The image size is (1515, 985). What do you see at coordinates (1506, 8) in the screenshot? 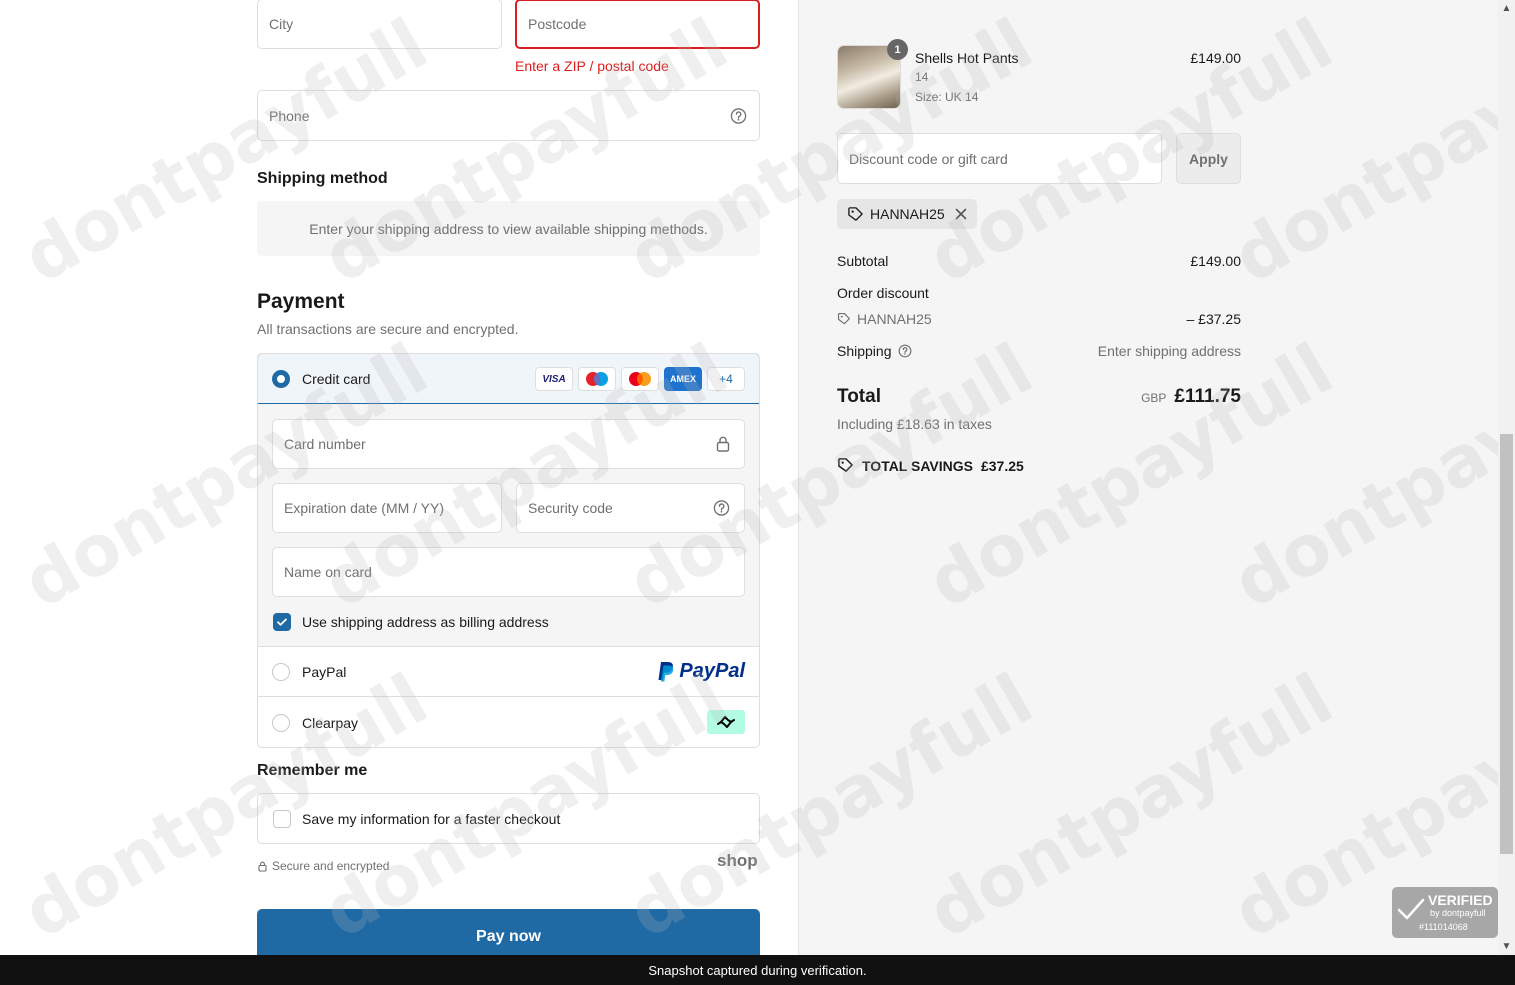
I see `scroll-up-arrow: ▲` at bounding box center [1506, 8].